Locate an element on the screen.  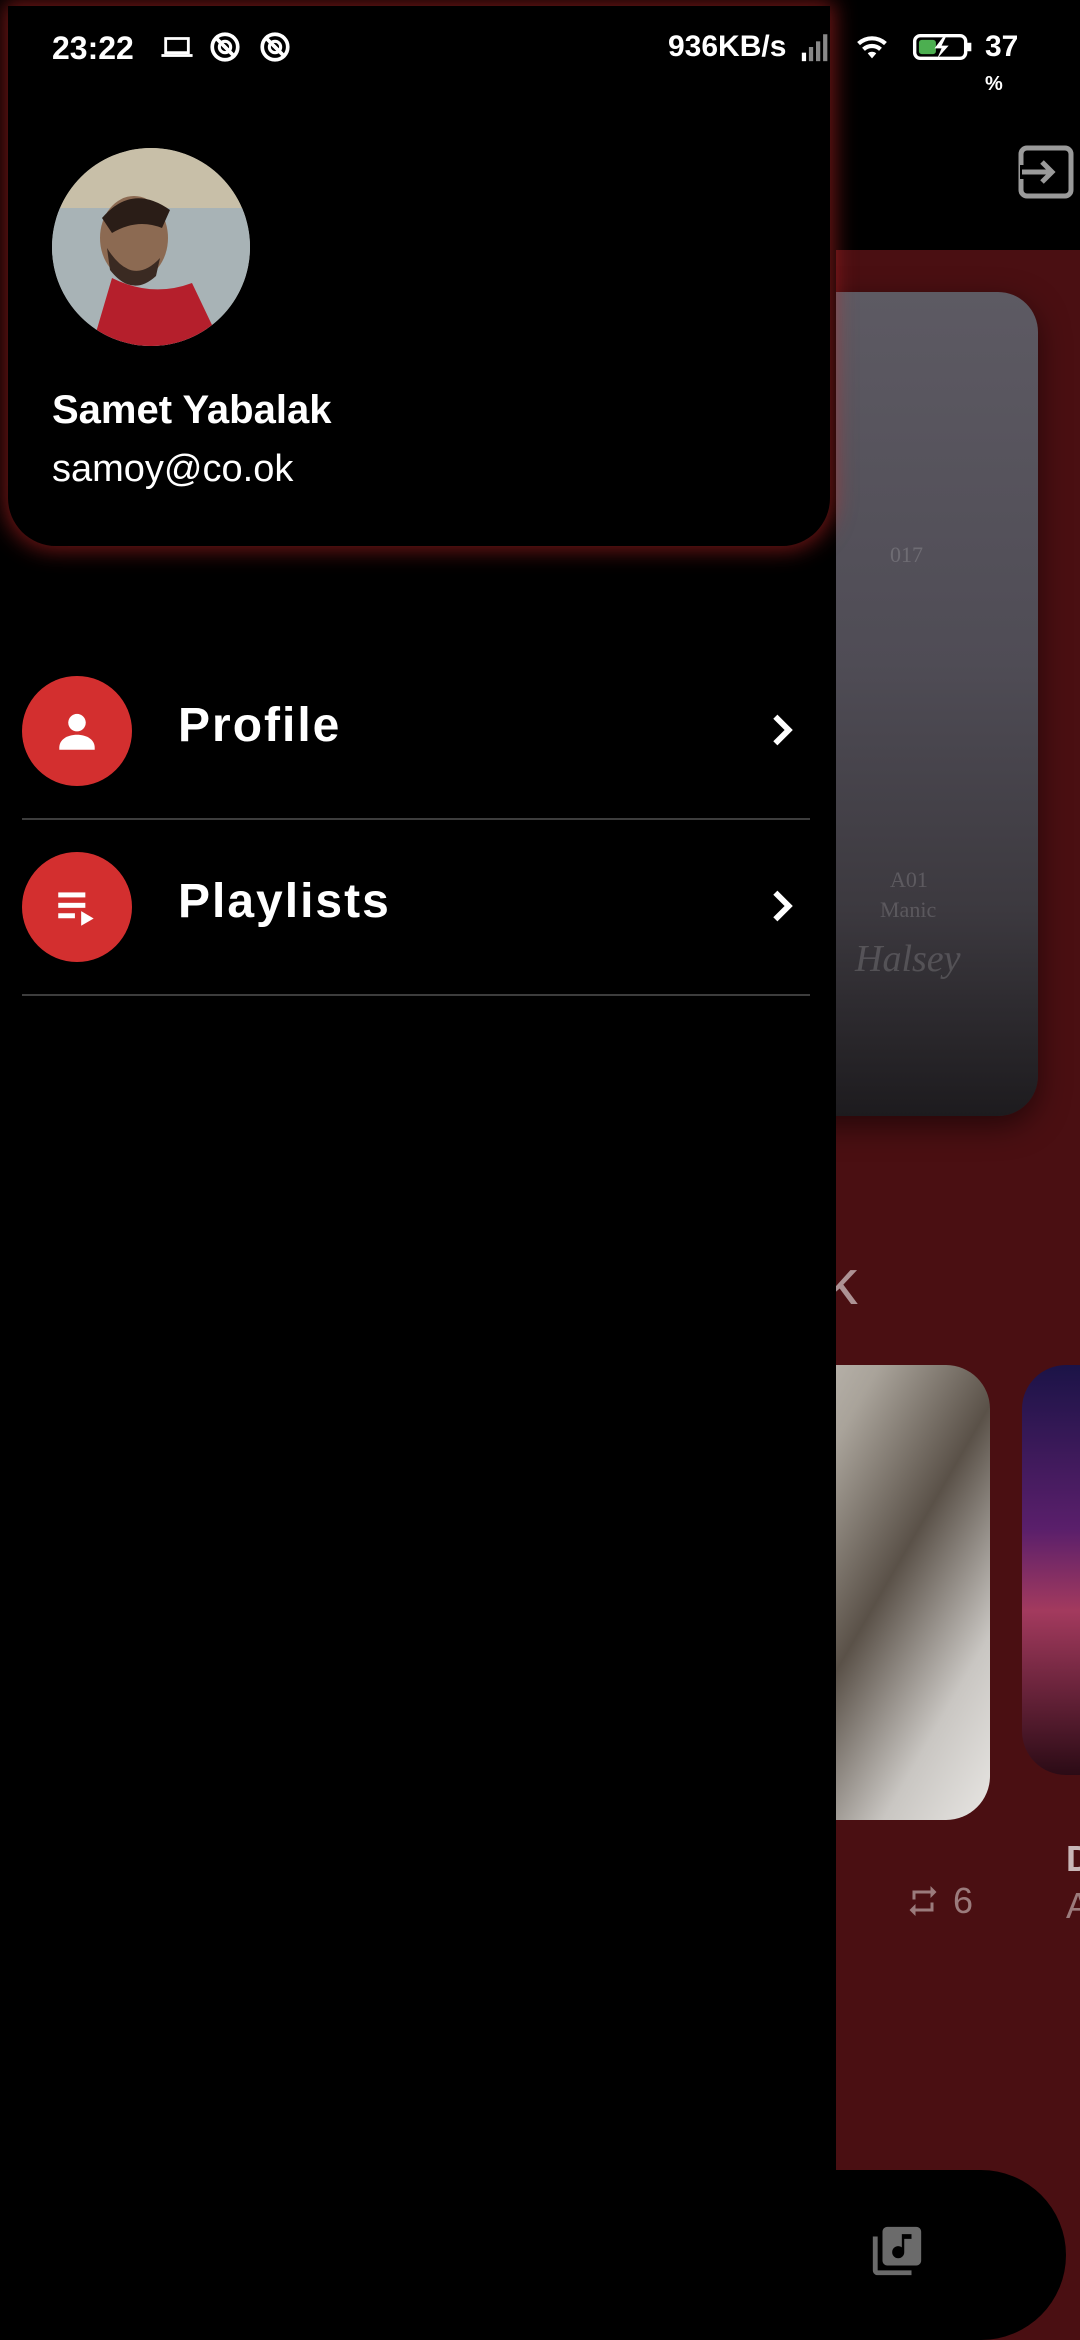
network-speed: 936KB/s is located at coordinates (727, 46).